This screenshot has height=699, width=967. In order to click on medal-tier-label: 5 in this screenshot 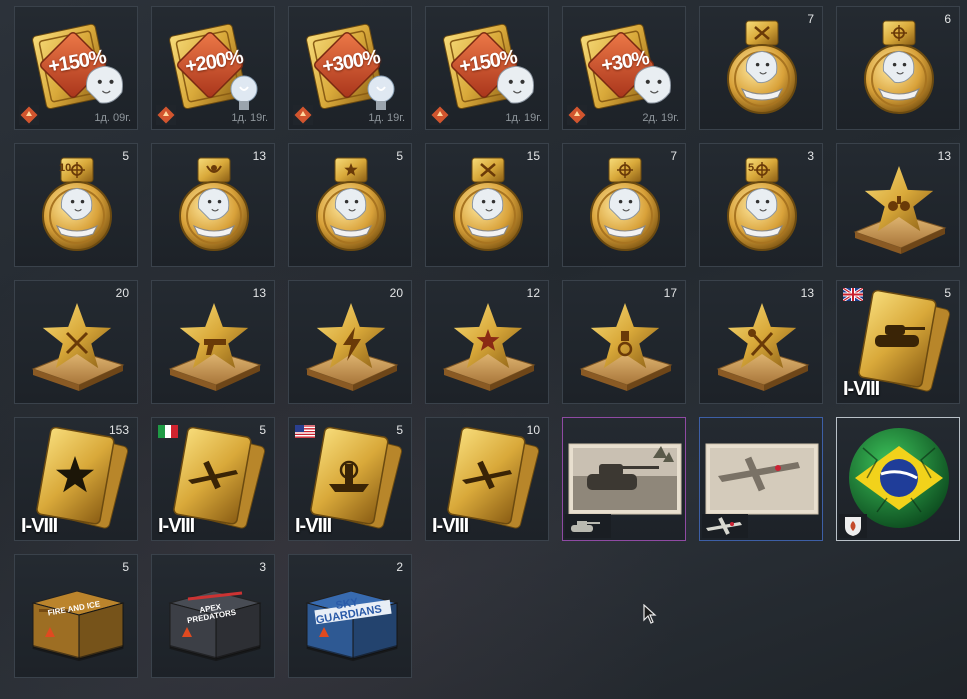, I will do `click(751, 168)`.